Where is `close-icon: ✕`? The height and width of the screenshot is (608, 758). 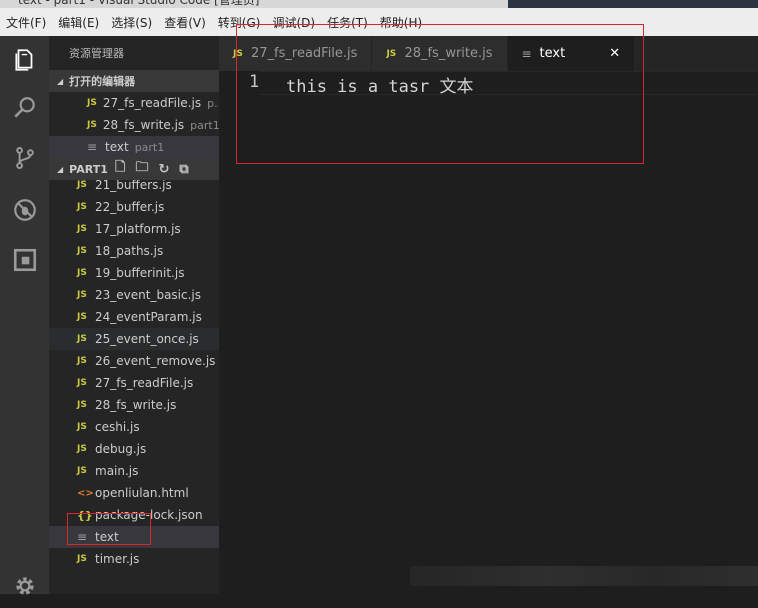 close-icon: ✕ is located at coordinates (614, 53).